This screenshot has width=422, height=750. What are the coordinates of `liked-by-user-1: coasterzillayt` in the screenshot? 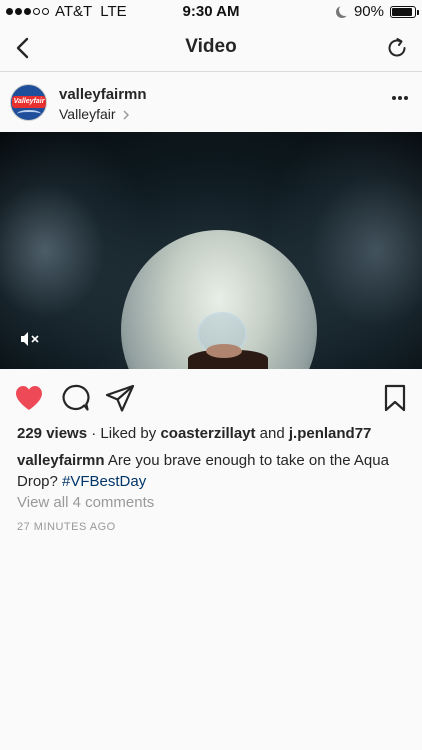 It's located at (207, 433).